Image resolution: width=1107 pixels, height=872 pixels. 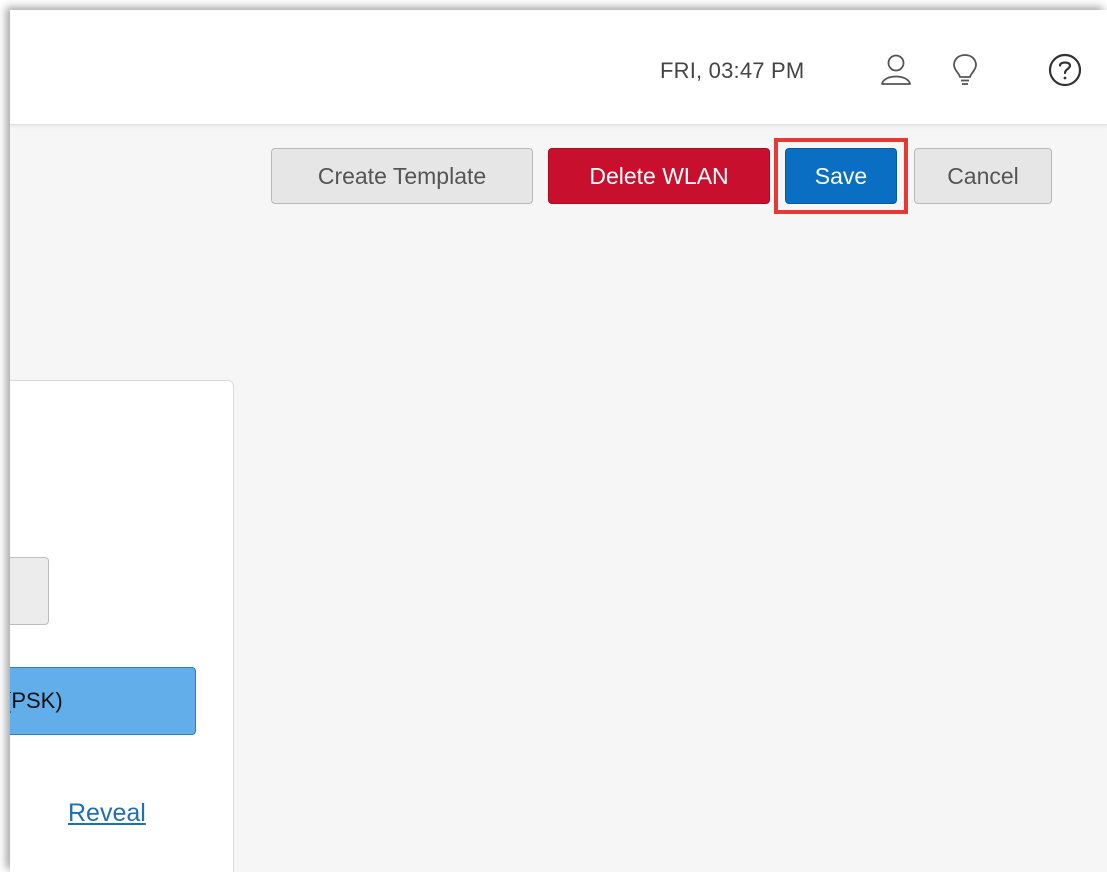 What do you see at coordinates (103, 701) in the screenshot?
I see `security-type-selected-option: (PSK)` at bounding box center [103, 701].